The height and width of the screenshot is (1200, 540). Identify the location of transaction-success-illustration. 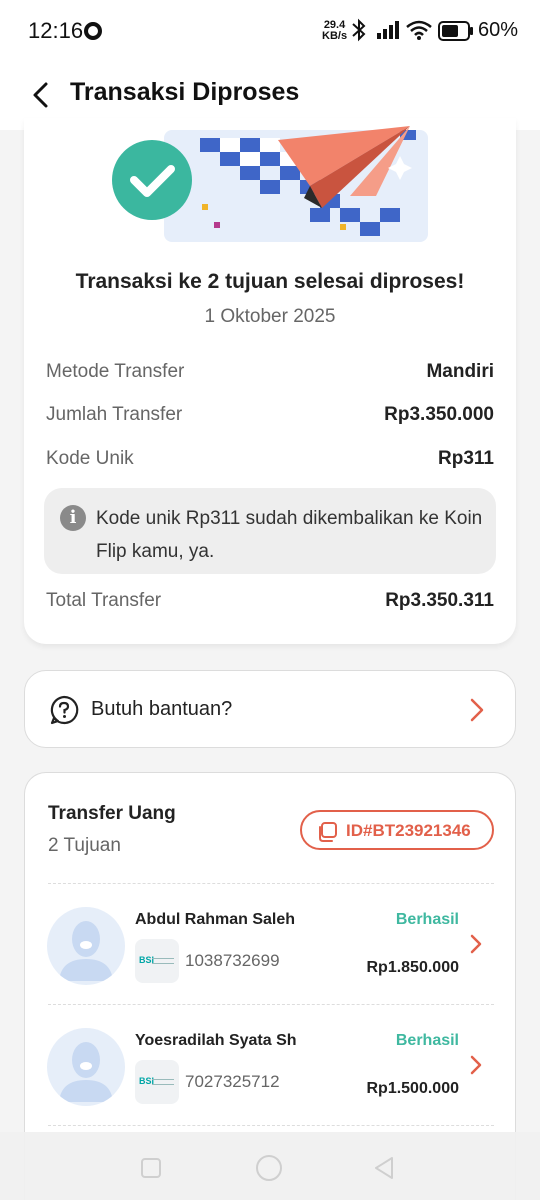
(270, 184).